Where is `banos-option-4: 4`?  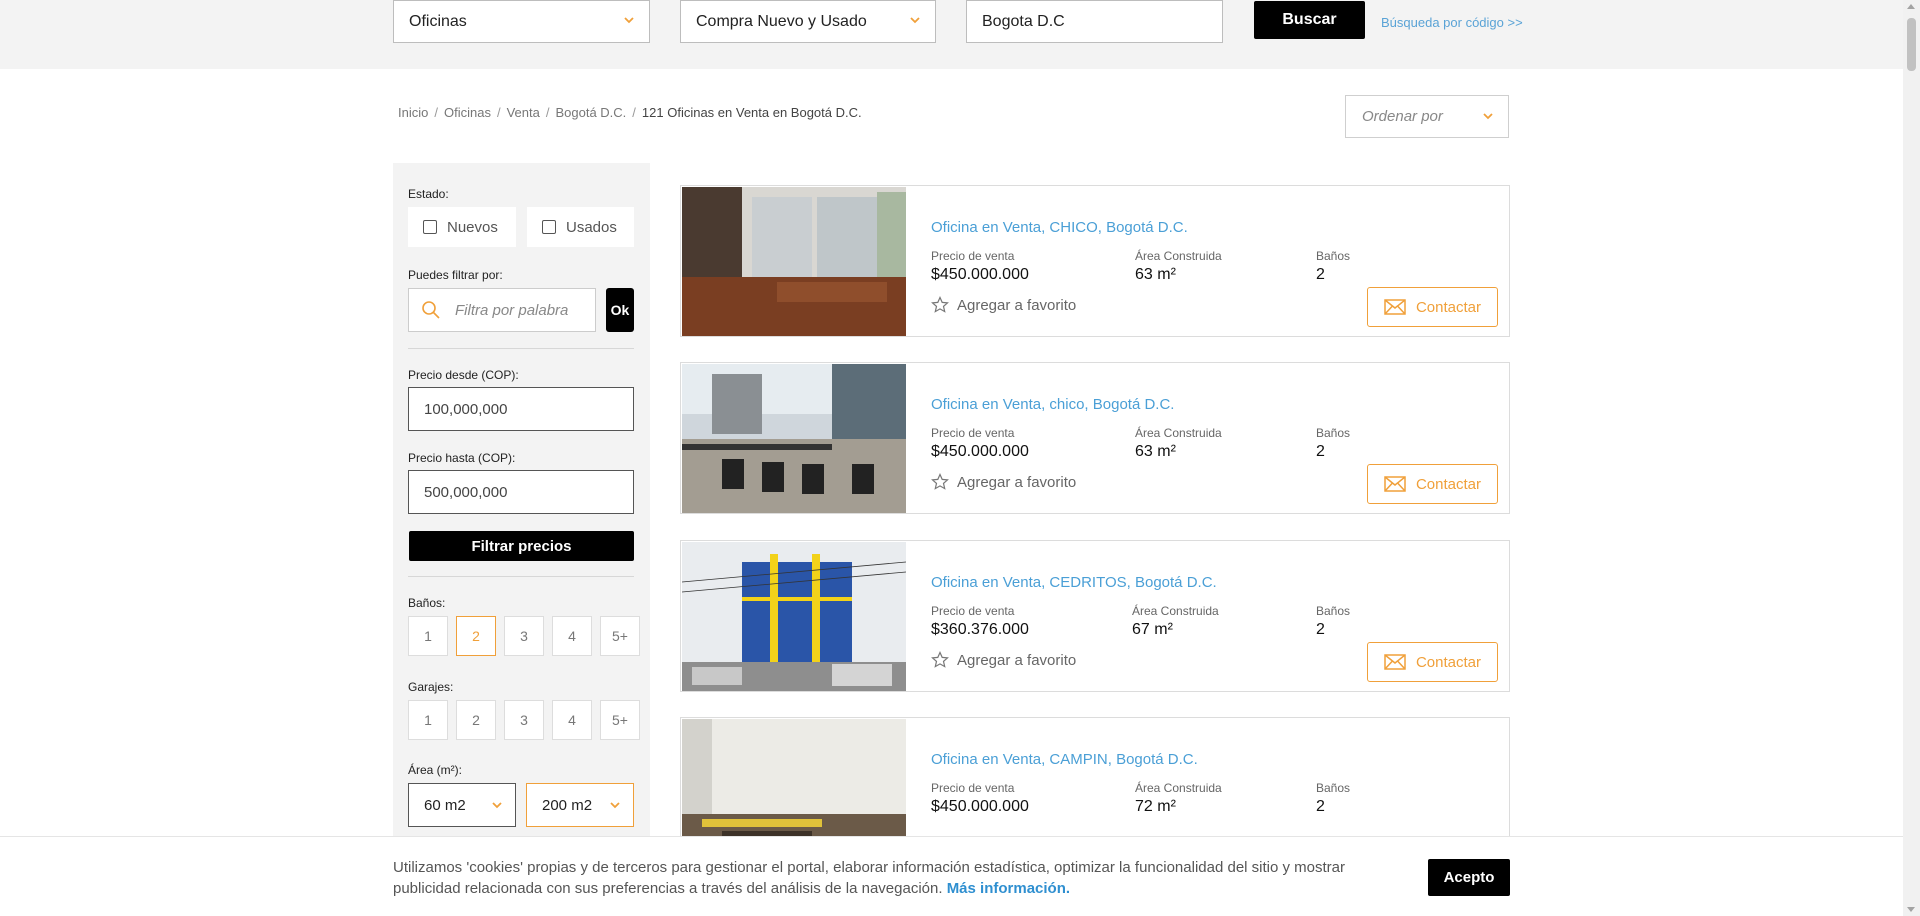 banos-option-4: 4 is located at coordinates (572, 636).